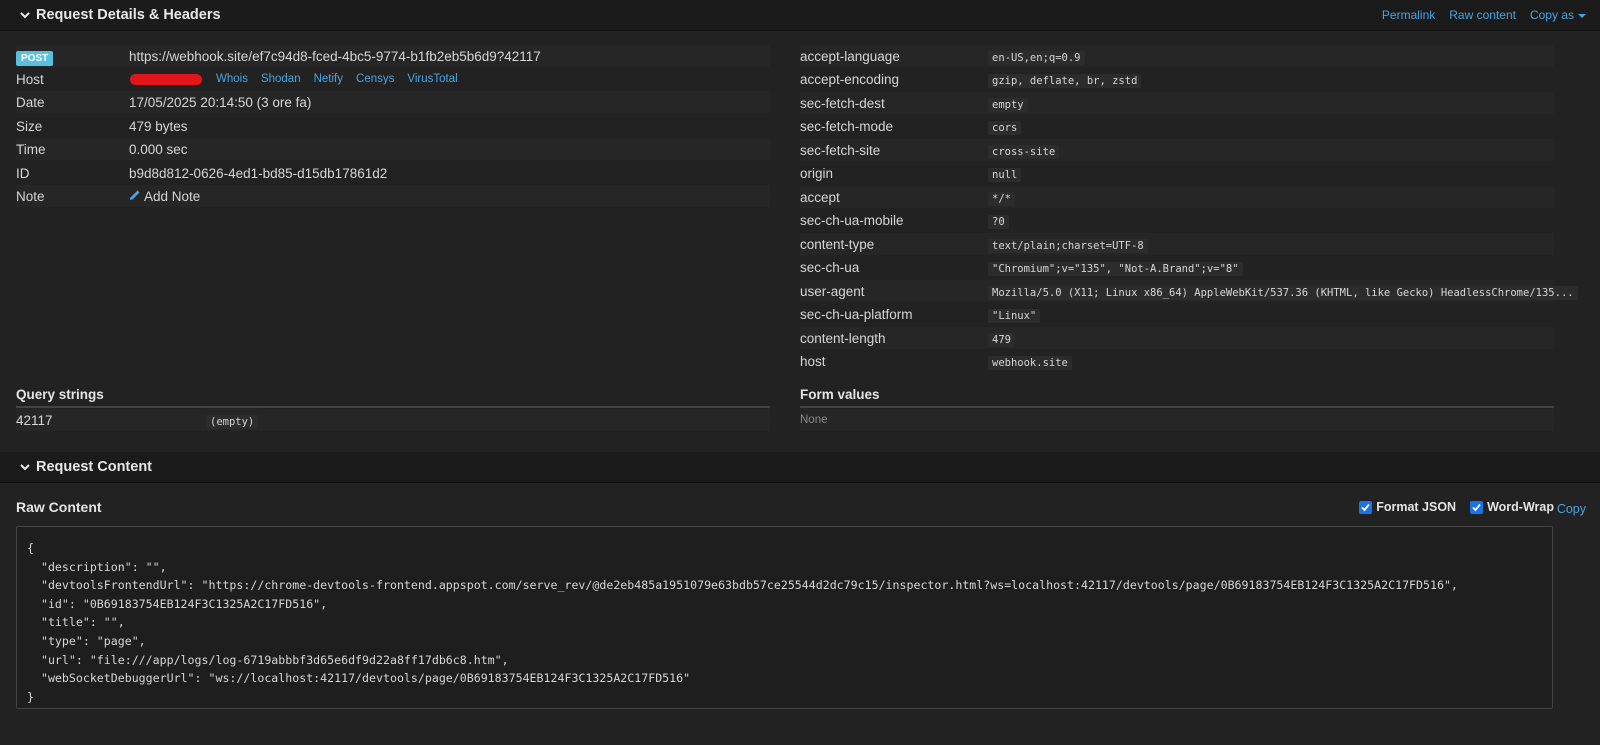 The height and width of the screenshot is (745, 1600). I want to click on header-name: sec-ch-ua-mobile, so click(852, 220).